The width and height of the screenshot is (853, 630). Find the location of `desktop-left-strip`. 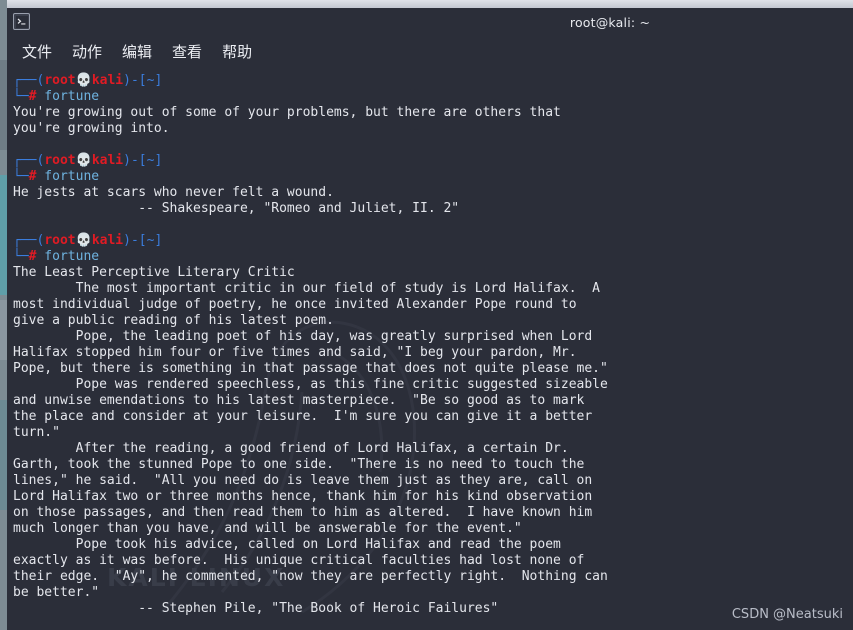

desktop-left-strip is located at coordinates (3, 315).